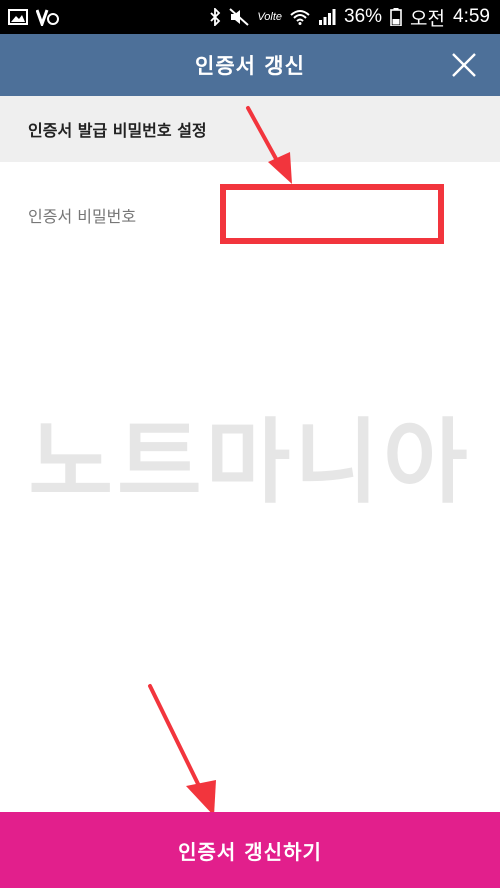  Describe the element at coordinates (215, 17) in the screenshot. I see `bluetooth-icon` at that location.